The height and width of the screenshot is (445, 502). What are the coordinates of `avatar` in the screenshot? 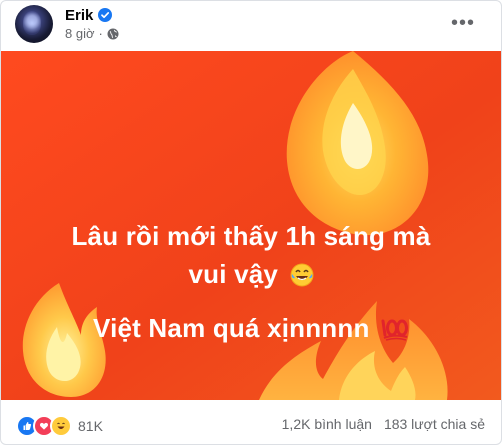 It's located at (34, 24).